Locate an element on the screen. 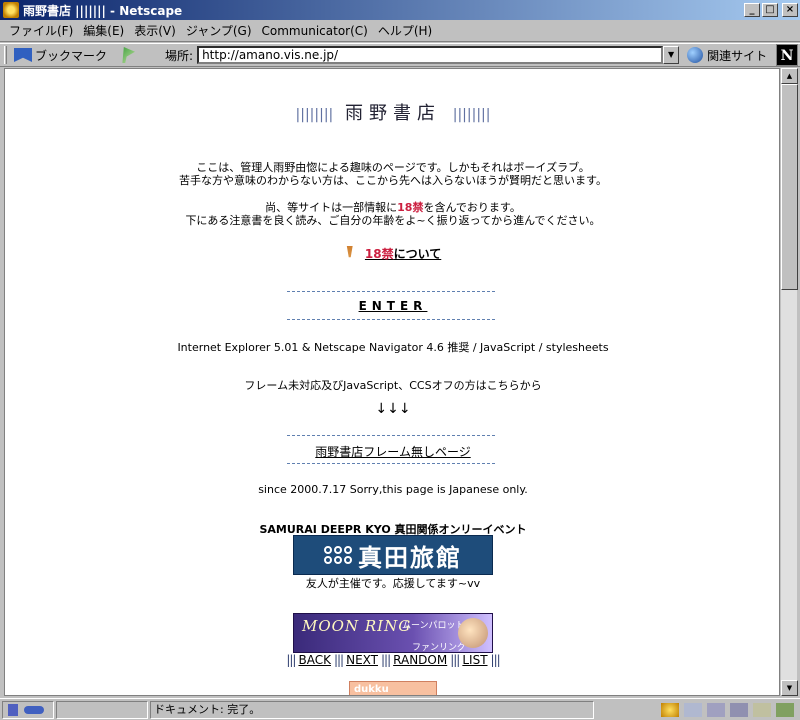  menu-go: ジャンプ(G) is located at coordinates (219, 30).